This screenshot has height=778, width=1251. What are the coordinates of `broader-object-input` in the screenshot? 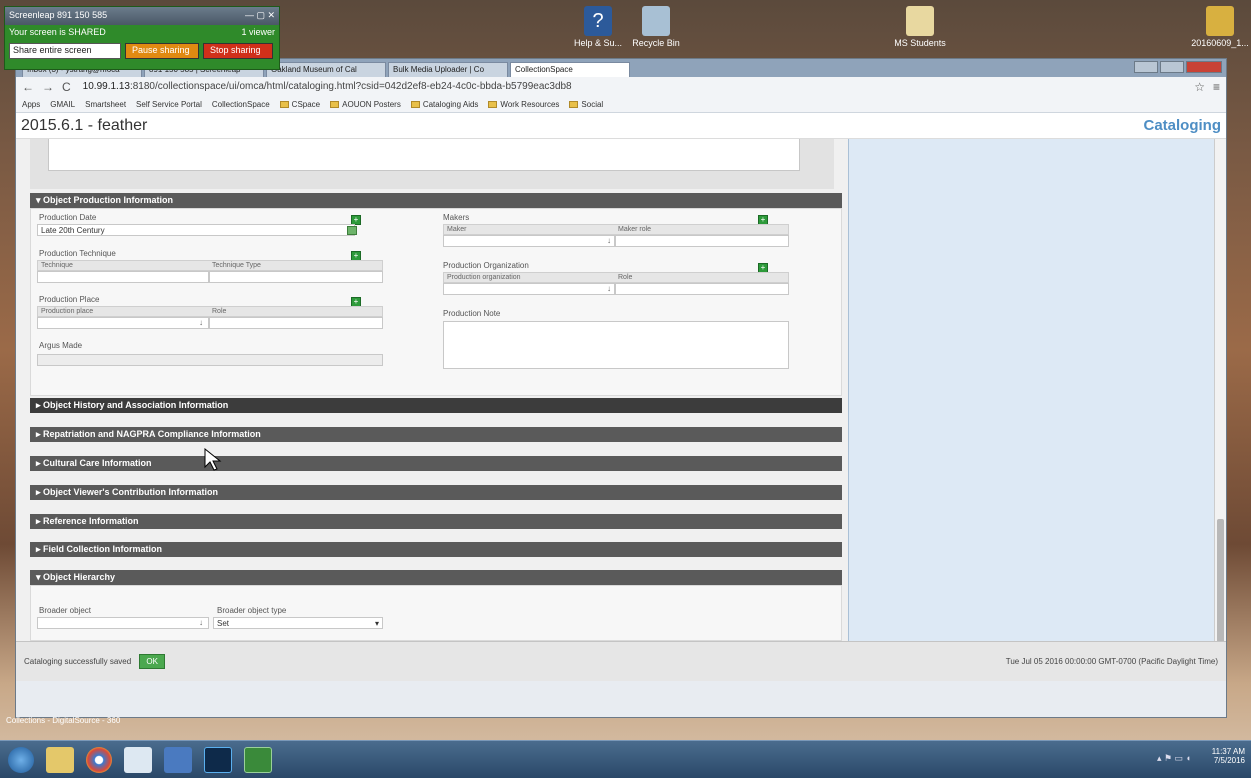 It's located at (123, 623).